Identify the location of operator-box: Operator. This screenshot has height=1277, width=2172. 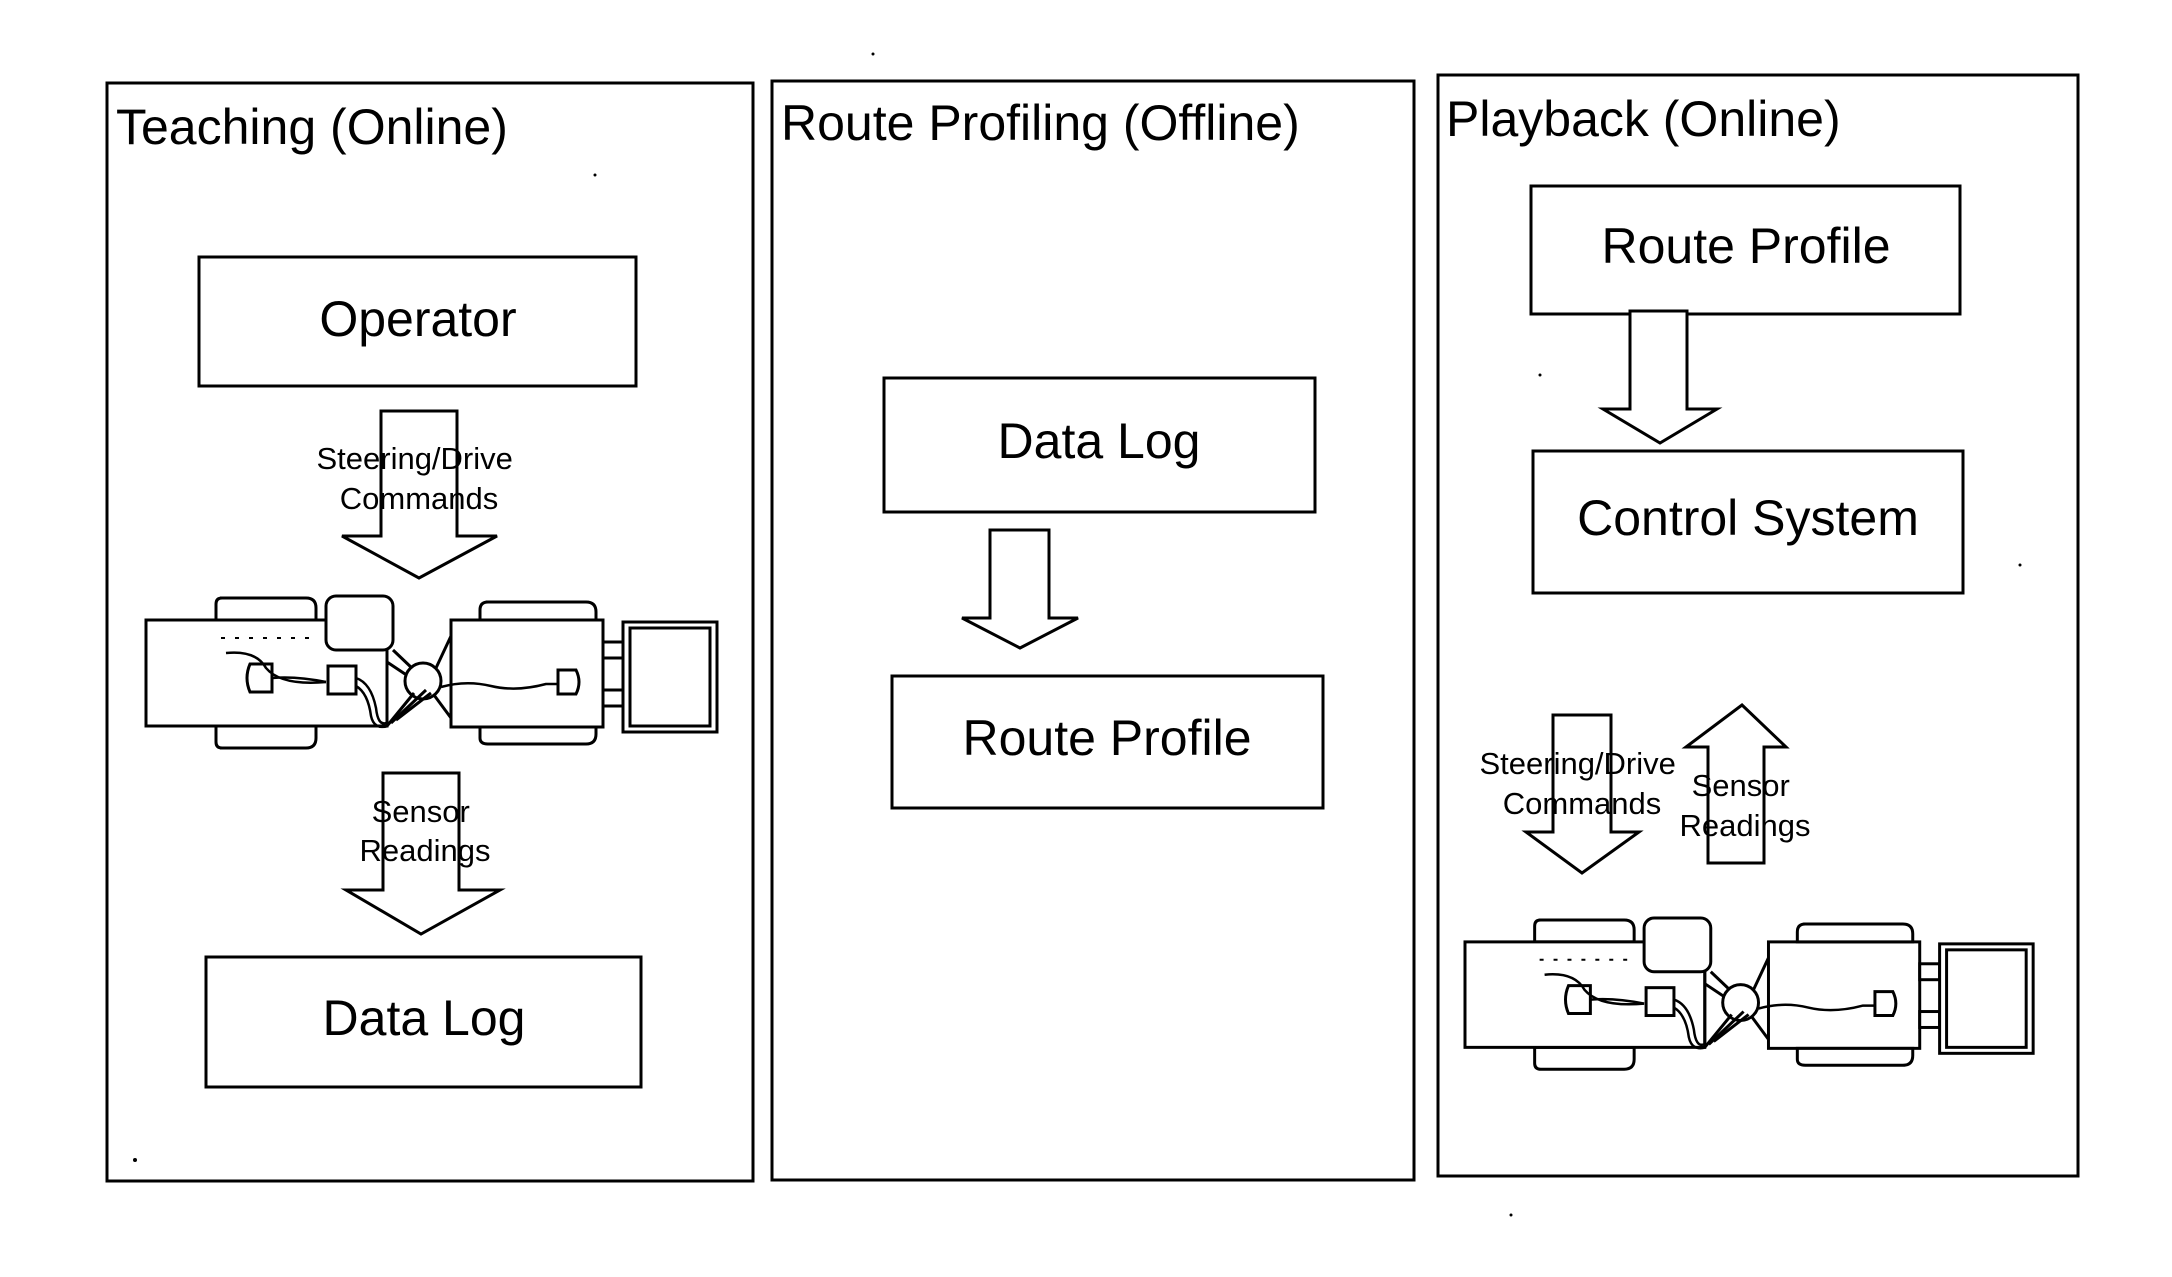
(417, 321).